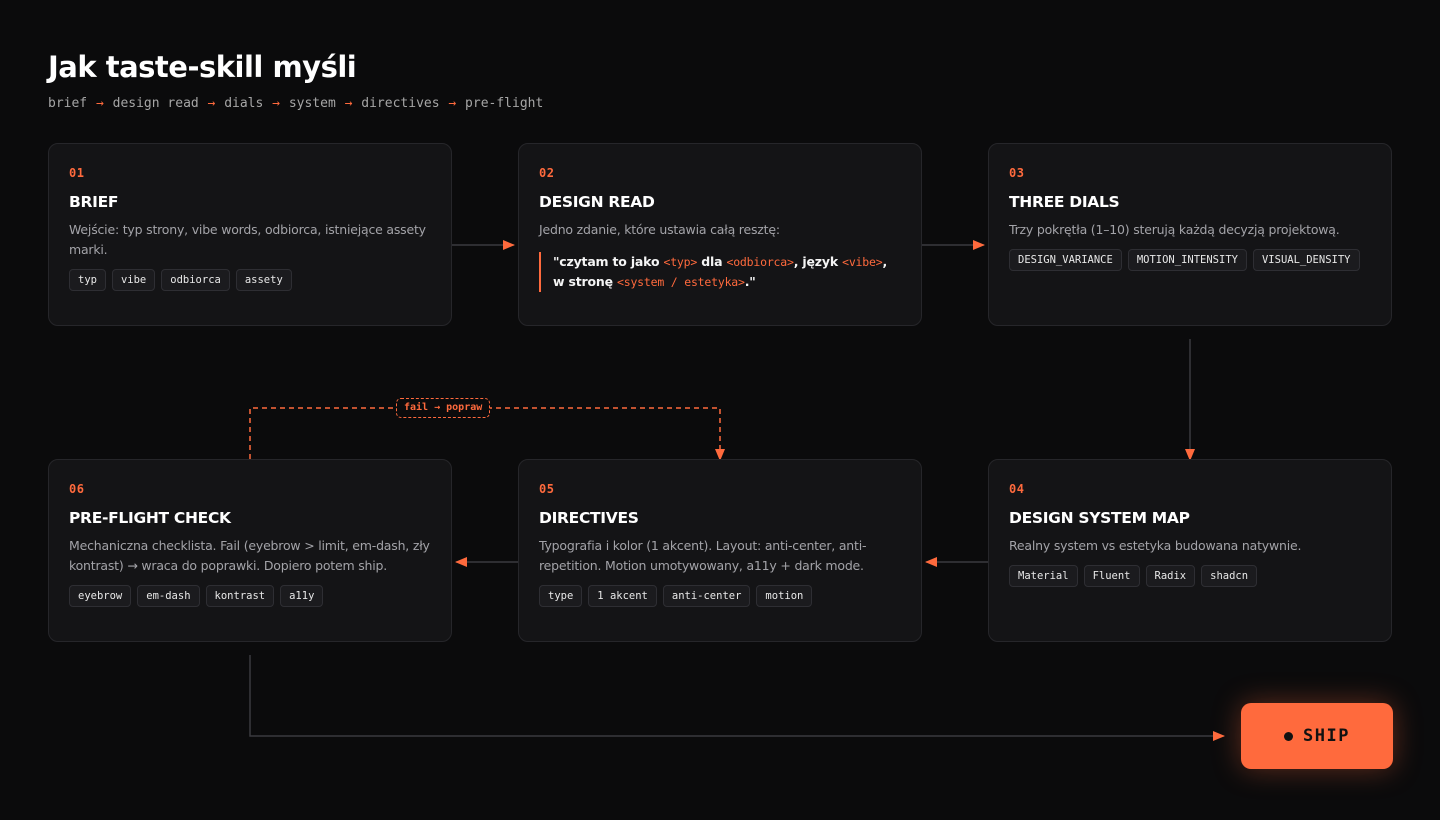 The width and height of the screenshot is (1440, 820). I want to click on tag: odbiorca, so click(195, 280).